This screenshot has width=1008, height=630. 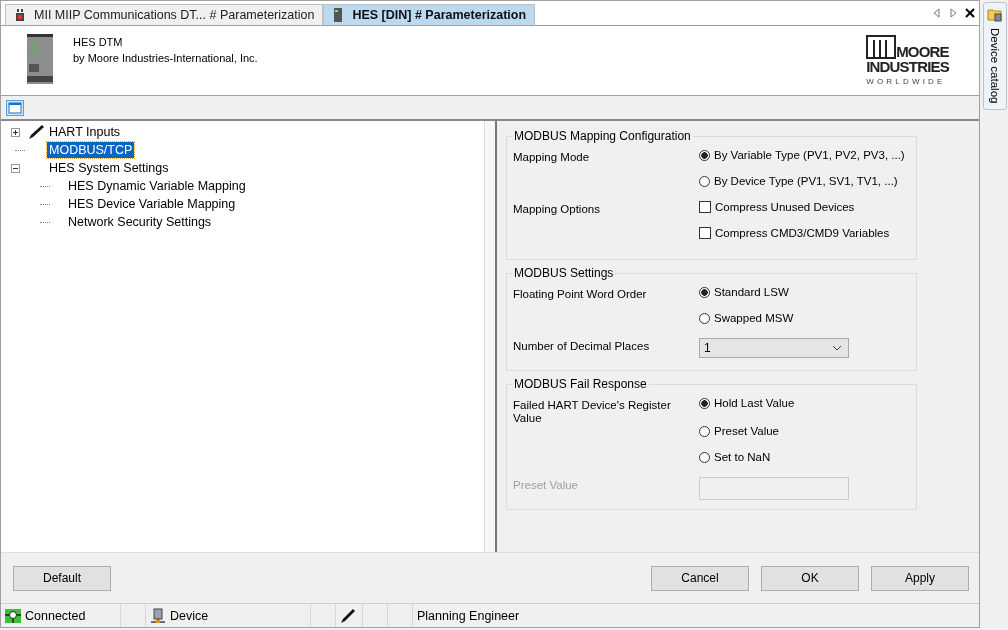 I want to click on document-tab: HES [DIN] # Parameterization, so click(x=429, y=14).